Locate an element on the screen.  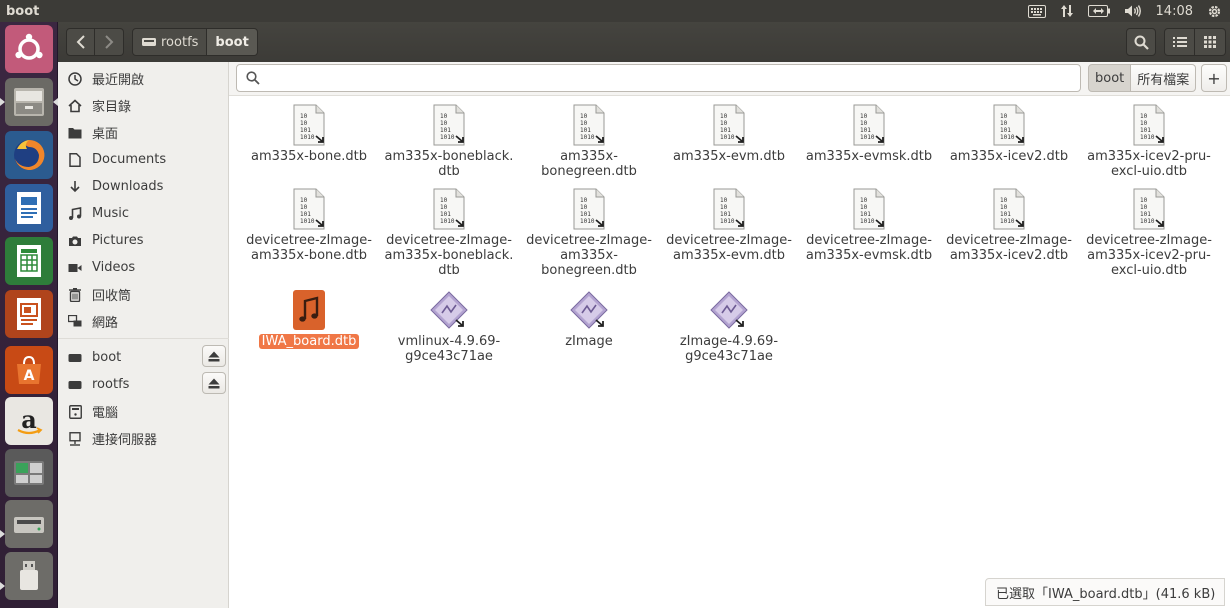
file-name: zImage is located at coordinates (589, 341).